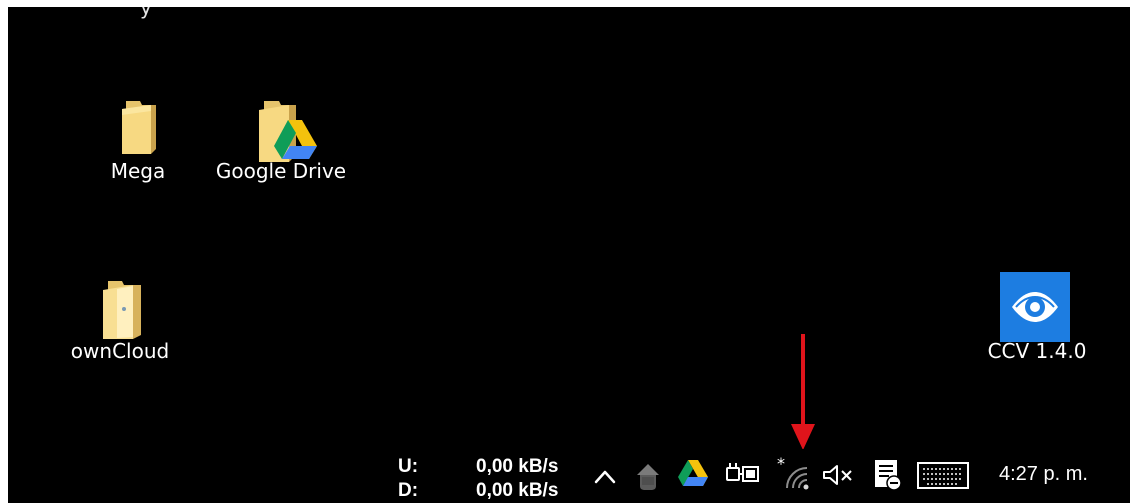  What do you see at coordinates (138, 171) in the screenshot?
I see `desktop-icon-label: Mega` at bounding box center [138, 171].